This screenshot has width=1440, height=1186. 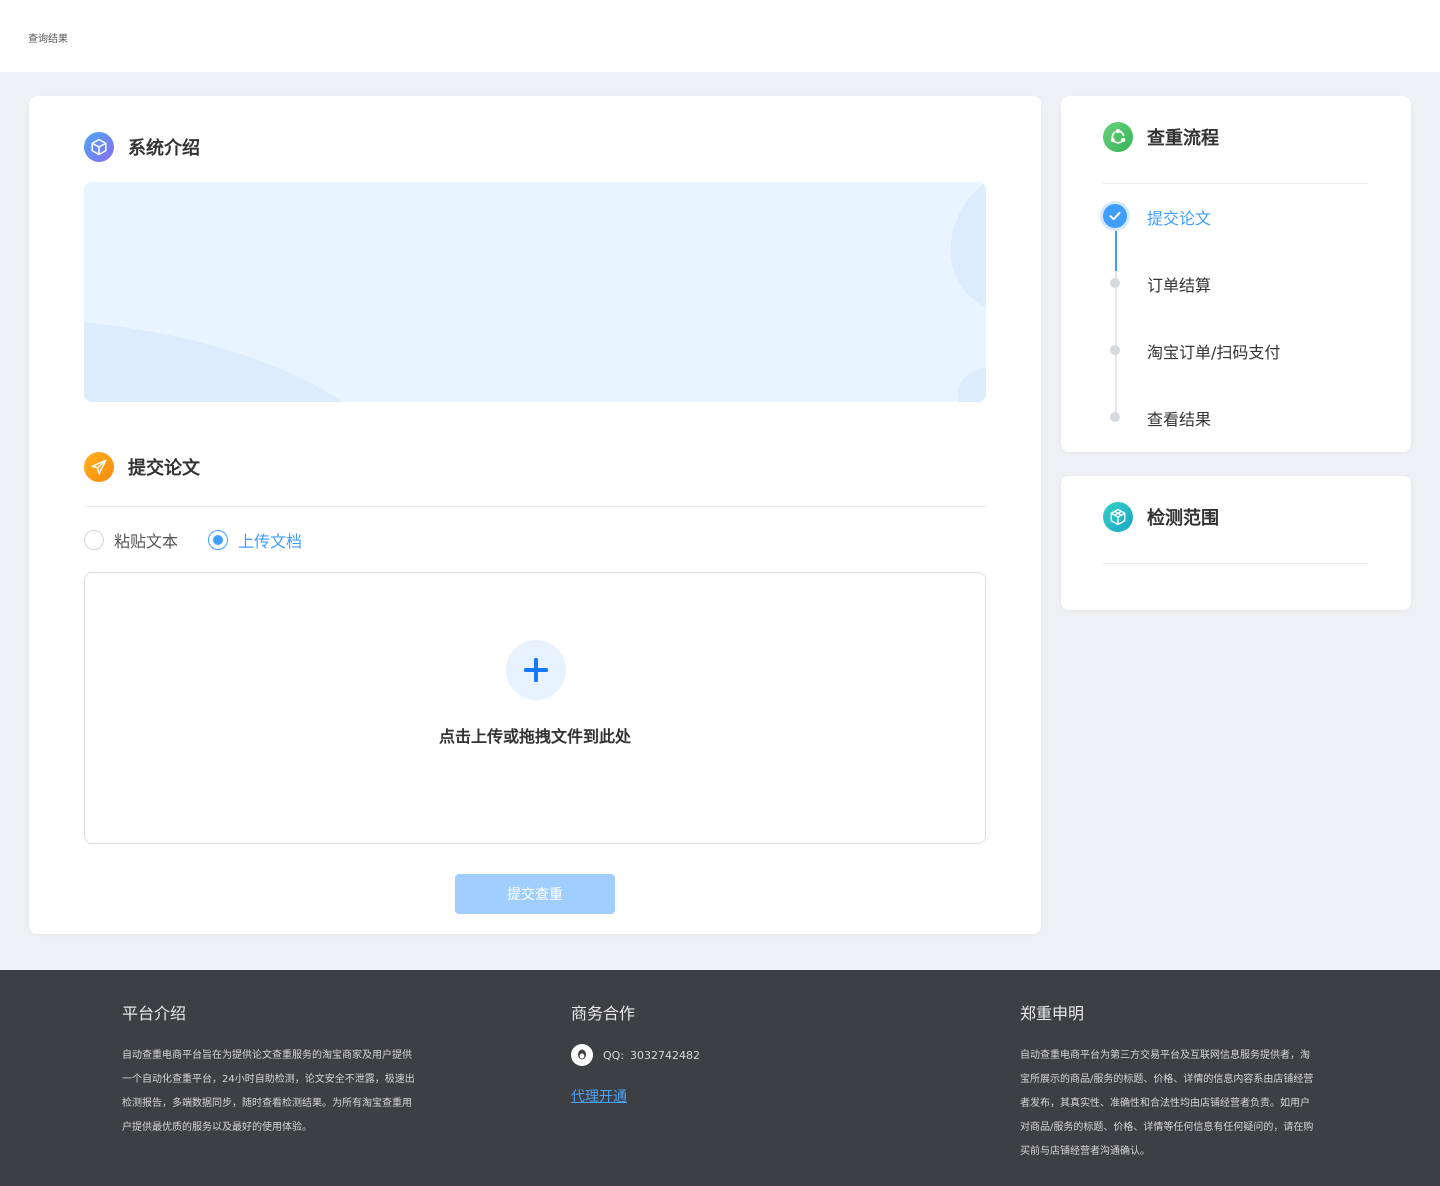 I want to click on range-divider, so click(x=1235, y=563).